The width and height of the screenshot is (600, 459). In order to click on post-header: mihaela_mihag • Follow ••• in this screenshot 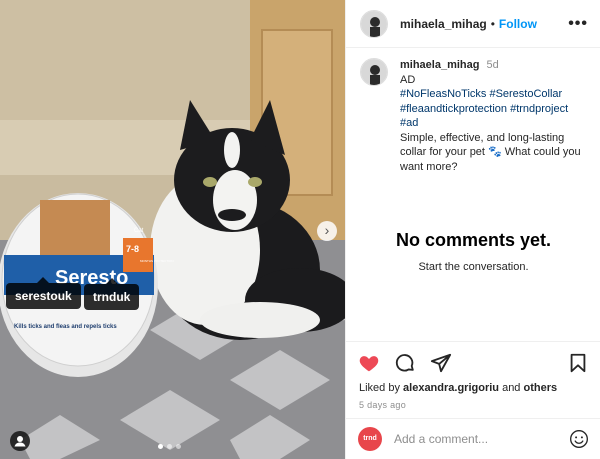, I will do `click(473, 24)`.